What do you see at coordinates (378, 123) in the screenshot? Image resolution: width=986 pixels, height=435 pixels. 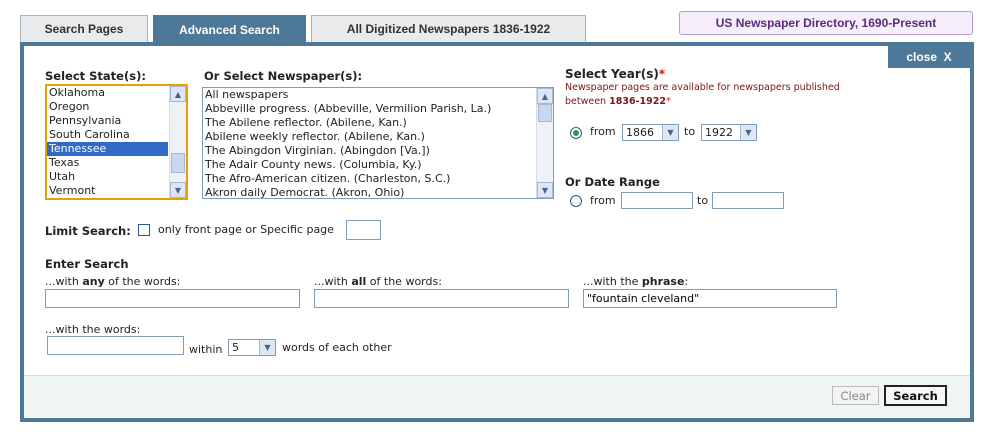 I see `newspaper-option: The Abilene reflector. (Abilene, Kan.)` at bounding box center [378, 123].